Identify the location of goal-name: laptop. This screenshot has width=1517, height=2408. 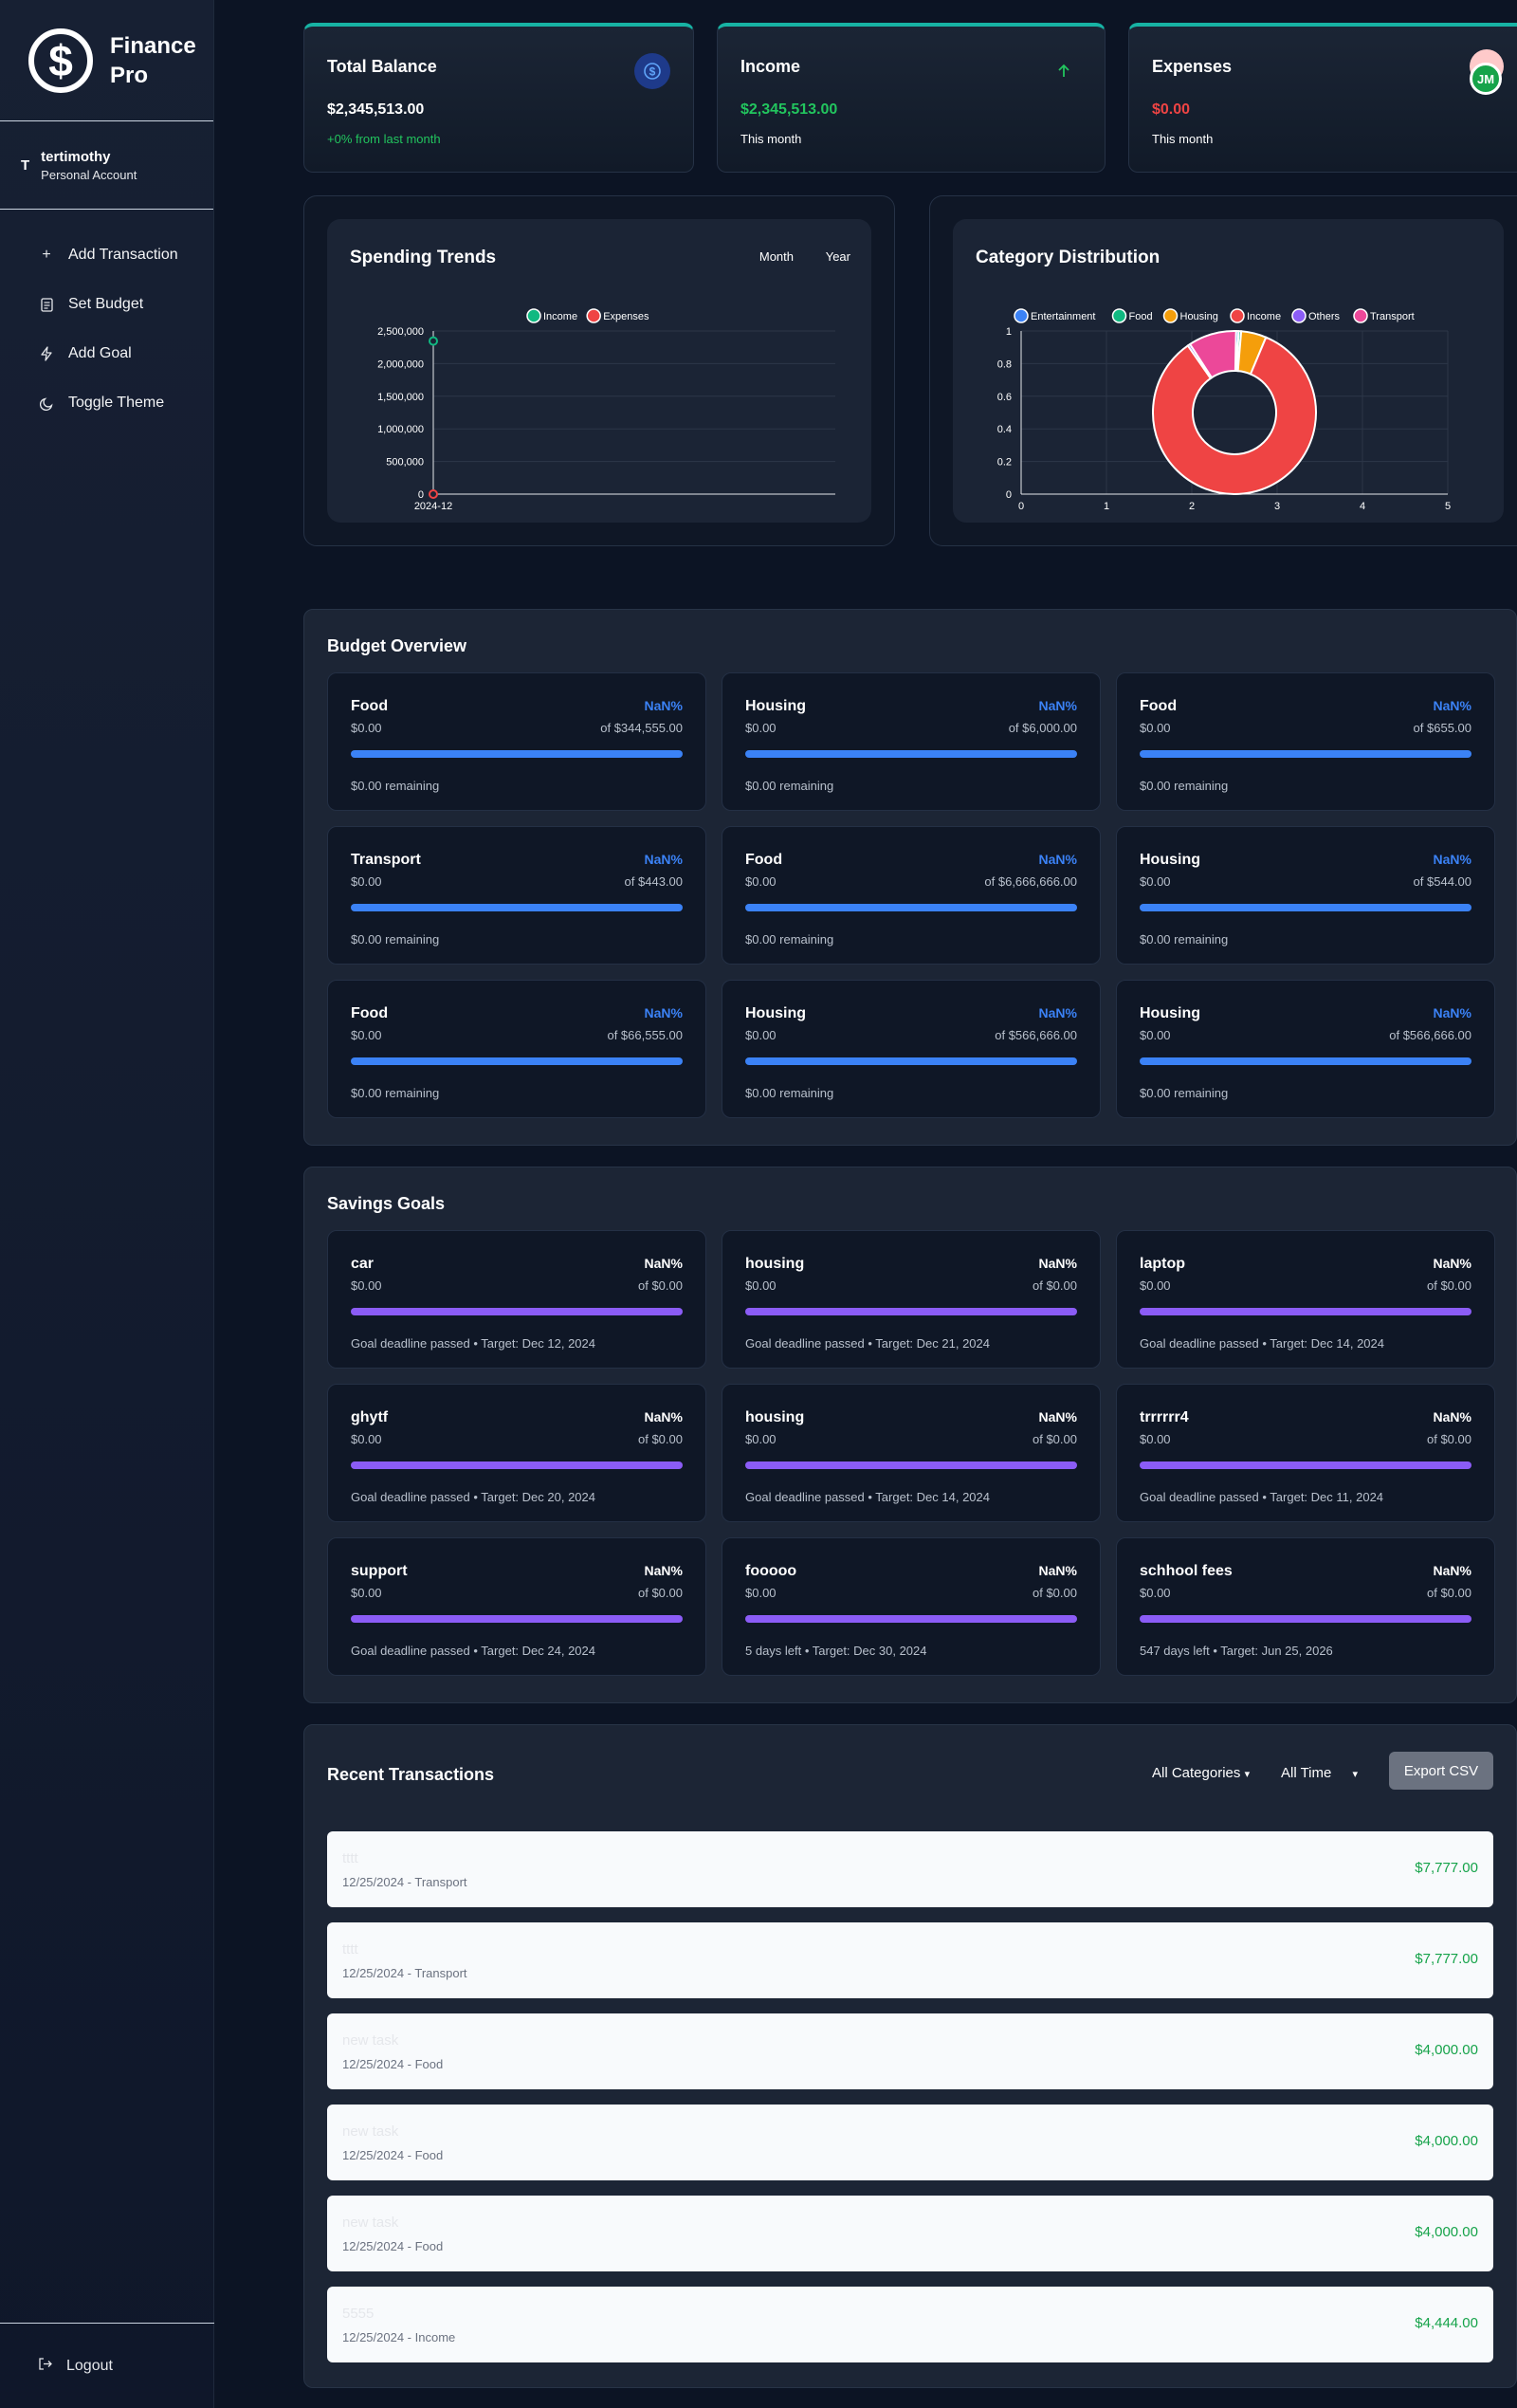
(1162, 1264).